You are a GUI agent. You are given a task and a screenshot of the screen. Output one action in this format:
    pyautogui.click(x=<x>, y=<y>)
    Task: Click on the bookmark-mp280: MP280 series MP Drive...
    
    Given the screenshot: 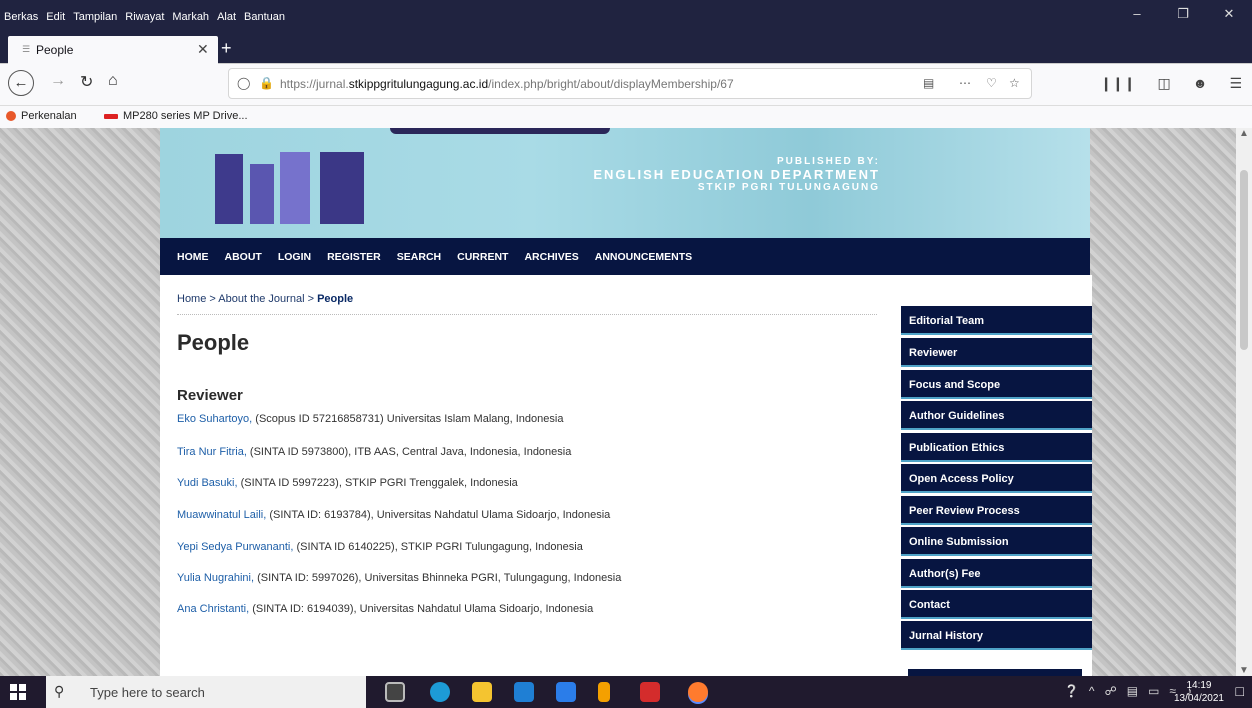 What is the action you would take?
    pyautogui.click(x=176, y=116)
    